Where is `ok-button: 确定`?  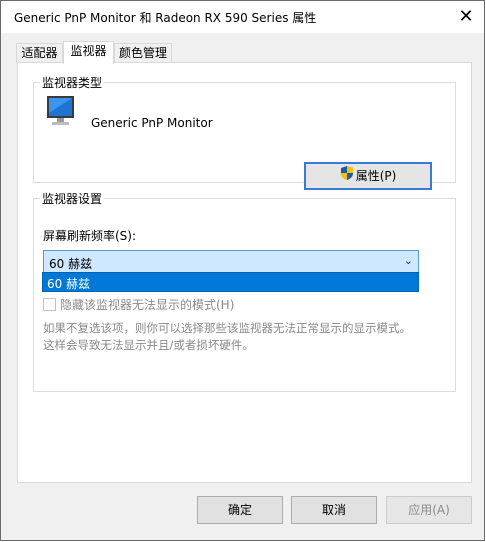 ok-button: 确定 is located at coordinates (240, 510).